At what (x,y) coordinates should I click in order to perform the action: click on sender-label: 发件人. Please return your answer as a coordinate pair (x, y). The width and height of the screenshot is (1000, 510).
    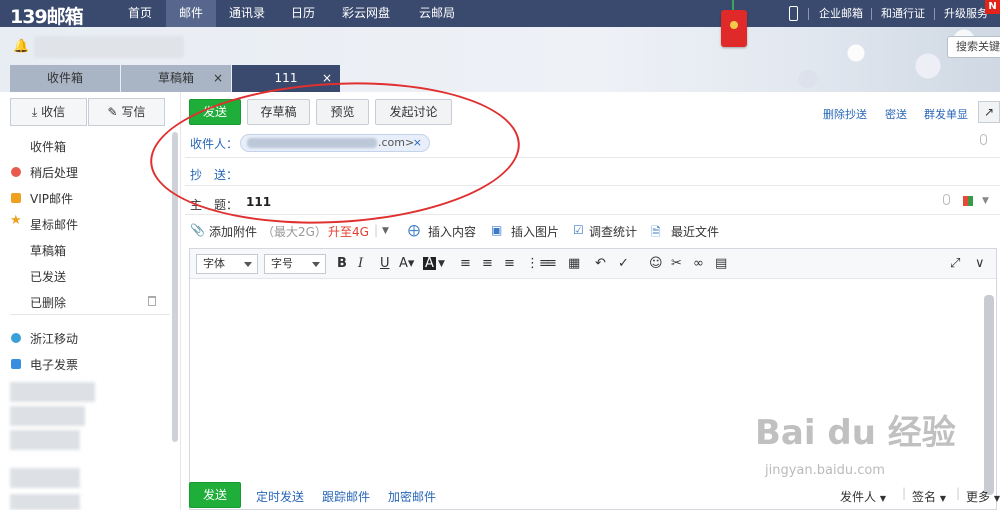
    Looking at the image, I should click on (858, 497).